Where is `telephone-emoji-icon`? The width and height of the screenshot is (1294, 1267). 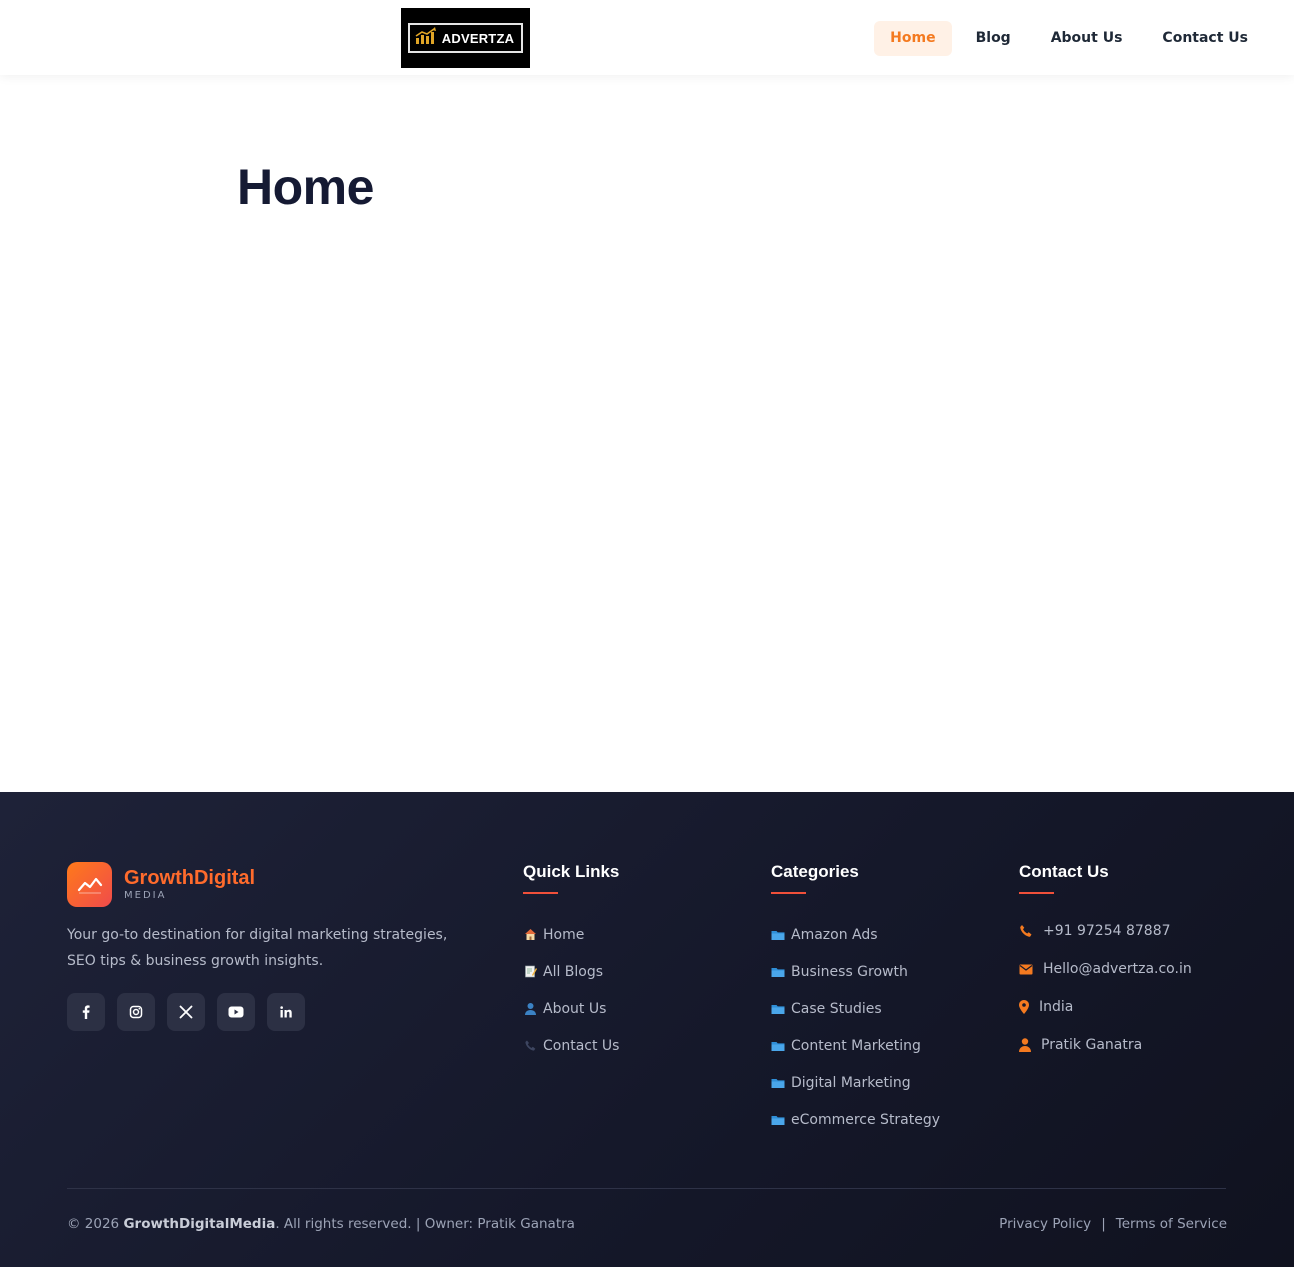 telephone-emoji-icon is located at coordinates (530, 1046).